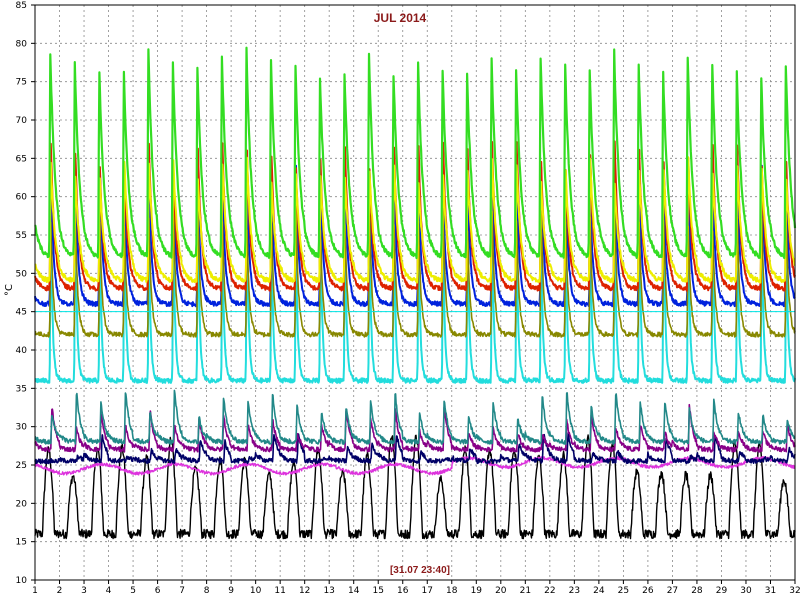 This screenshot has height=600, width=800. What do you see at coordinates (21, 159) in the screenshot?
I see `y-tick-label: 65` at bounding box center [21, 159].